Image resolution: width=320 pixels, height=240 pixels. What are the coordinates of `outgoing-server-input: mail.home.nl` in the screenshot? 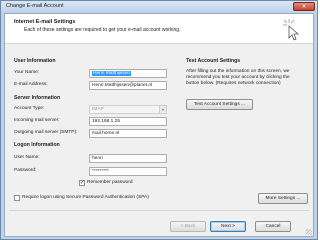 It's located at (128, 133).